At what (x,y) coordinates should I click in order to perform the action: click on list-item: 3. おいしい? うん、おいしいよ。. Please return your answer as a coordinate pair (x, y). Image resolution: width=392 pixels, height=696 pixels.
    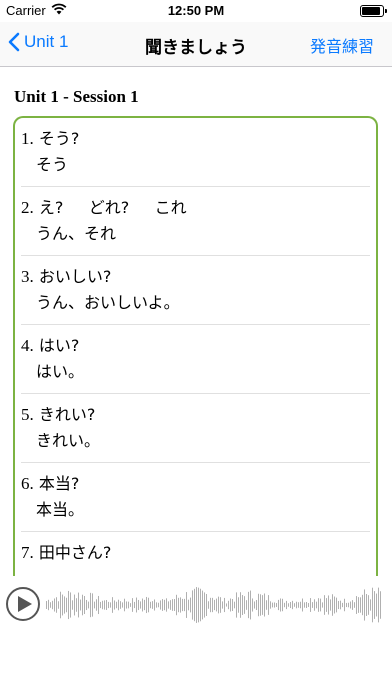
    Looking at the image, I should click on (195, 290).